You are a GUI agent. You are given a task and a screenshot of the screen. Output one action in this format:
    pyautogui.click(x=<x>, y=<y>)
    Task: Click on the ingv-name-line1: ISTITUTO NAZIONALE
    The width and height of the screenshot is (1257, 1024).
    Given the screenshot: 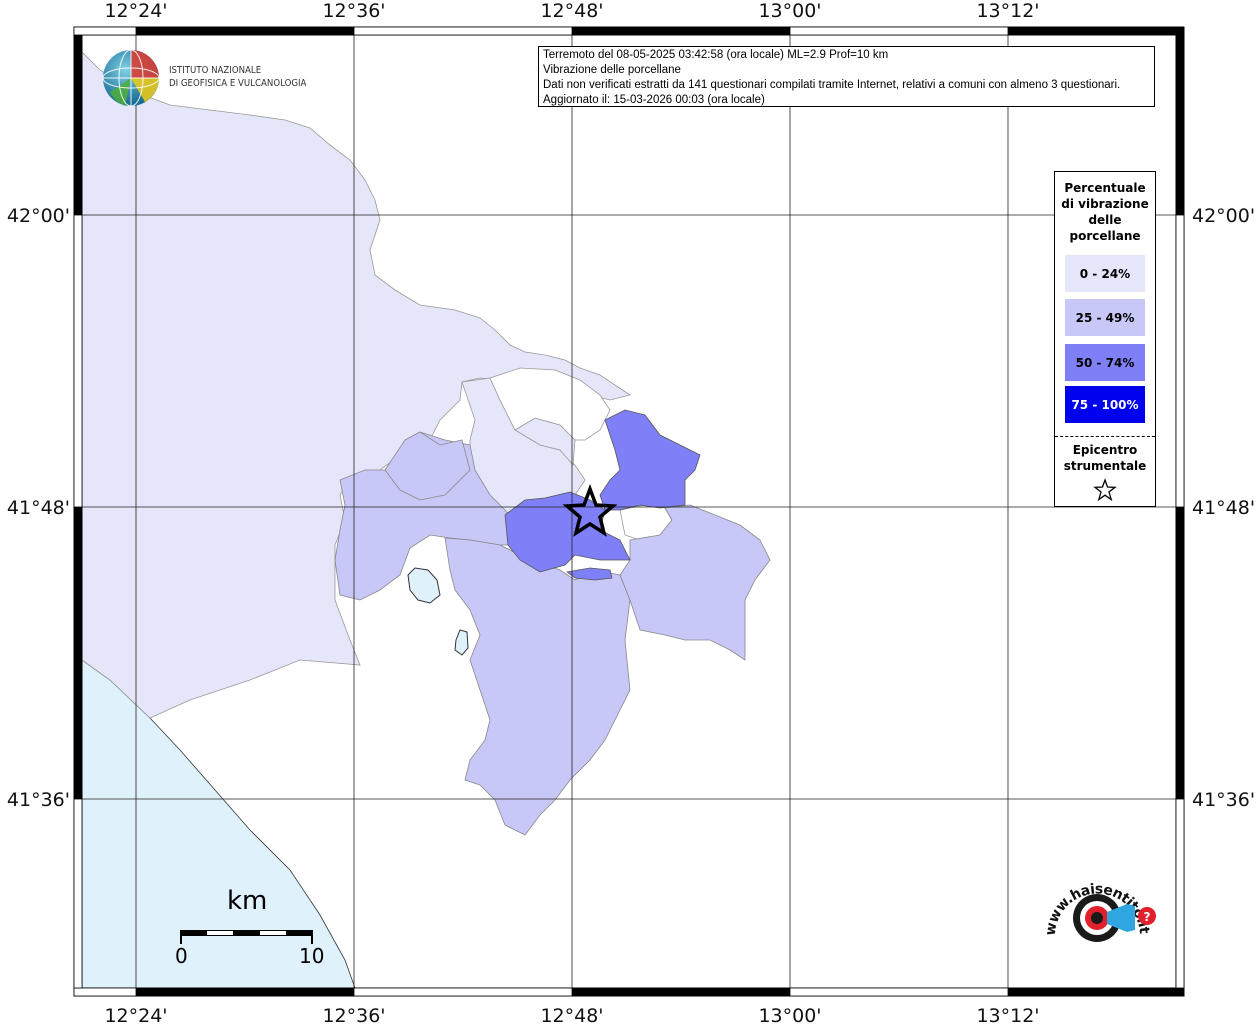 What is the action you would take?
    pyautogui.click(x=215, y=70)
    